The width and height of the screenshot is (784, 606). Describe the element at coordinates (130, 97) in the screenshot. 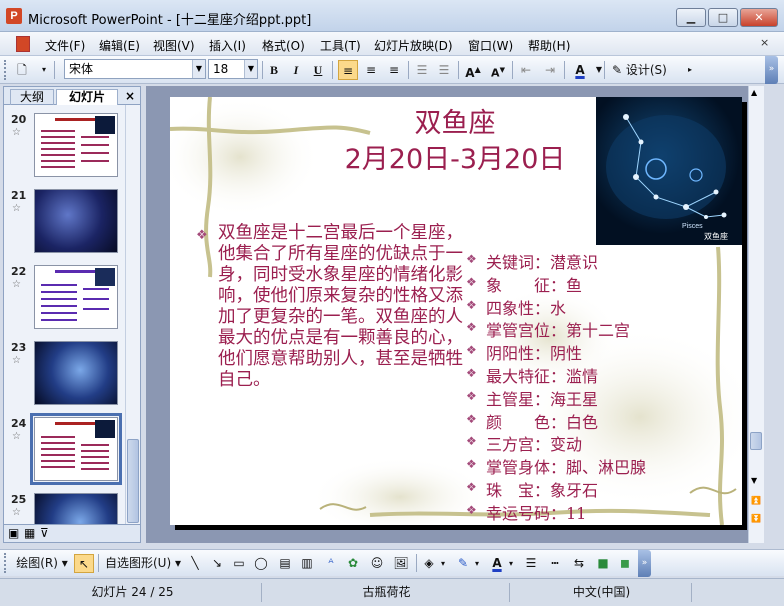

I see `close-panel-icon: ×` at that location.